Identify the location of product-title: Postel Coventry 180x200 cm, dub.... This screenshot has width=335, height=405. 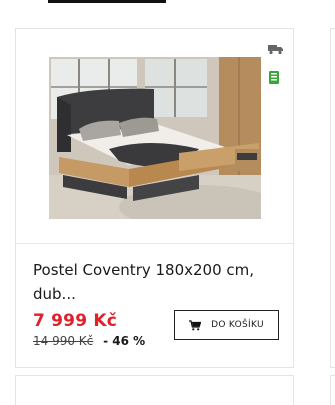
(158, 282).